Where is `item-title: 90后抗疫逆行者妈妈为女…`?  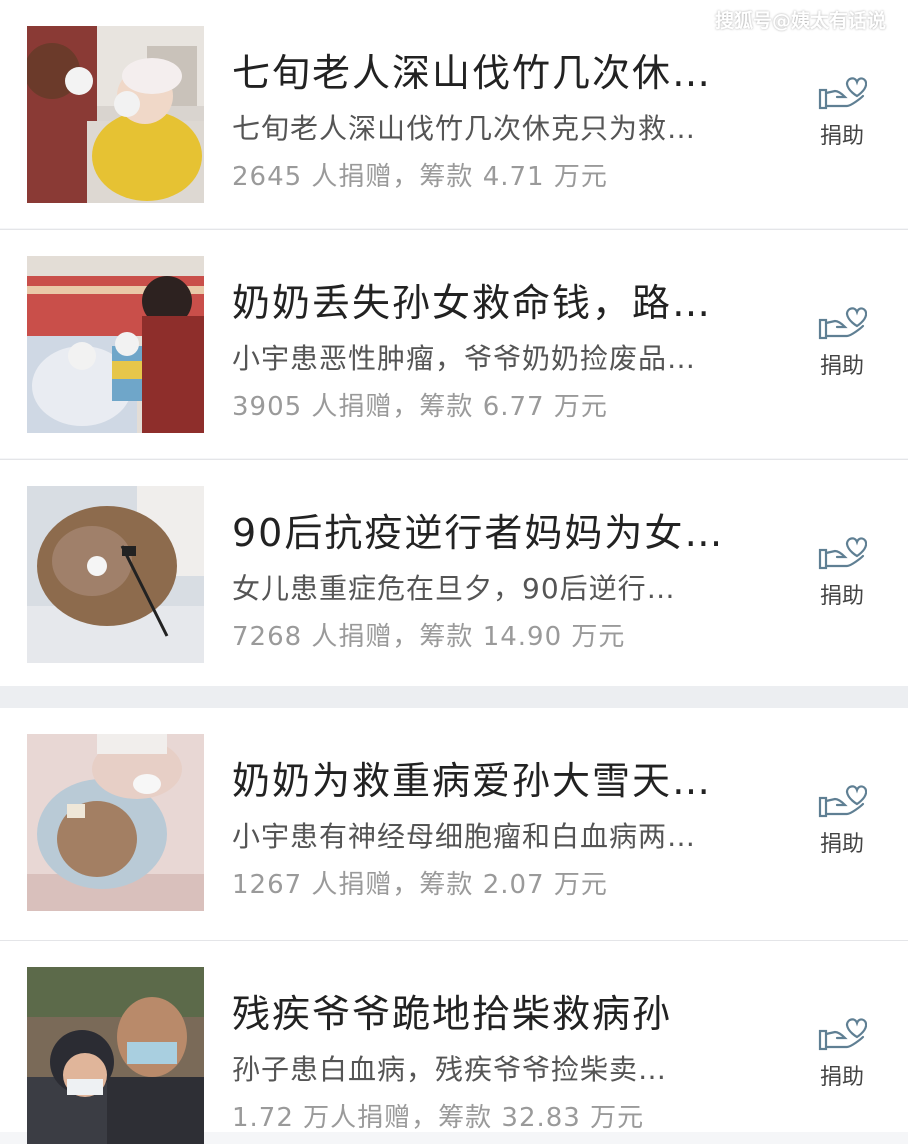
item-title: 90后抗疫逆行者妈妈为女… is located at coordinates (478, 529).